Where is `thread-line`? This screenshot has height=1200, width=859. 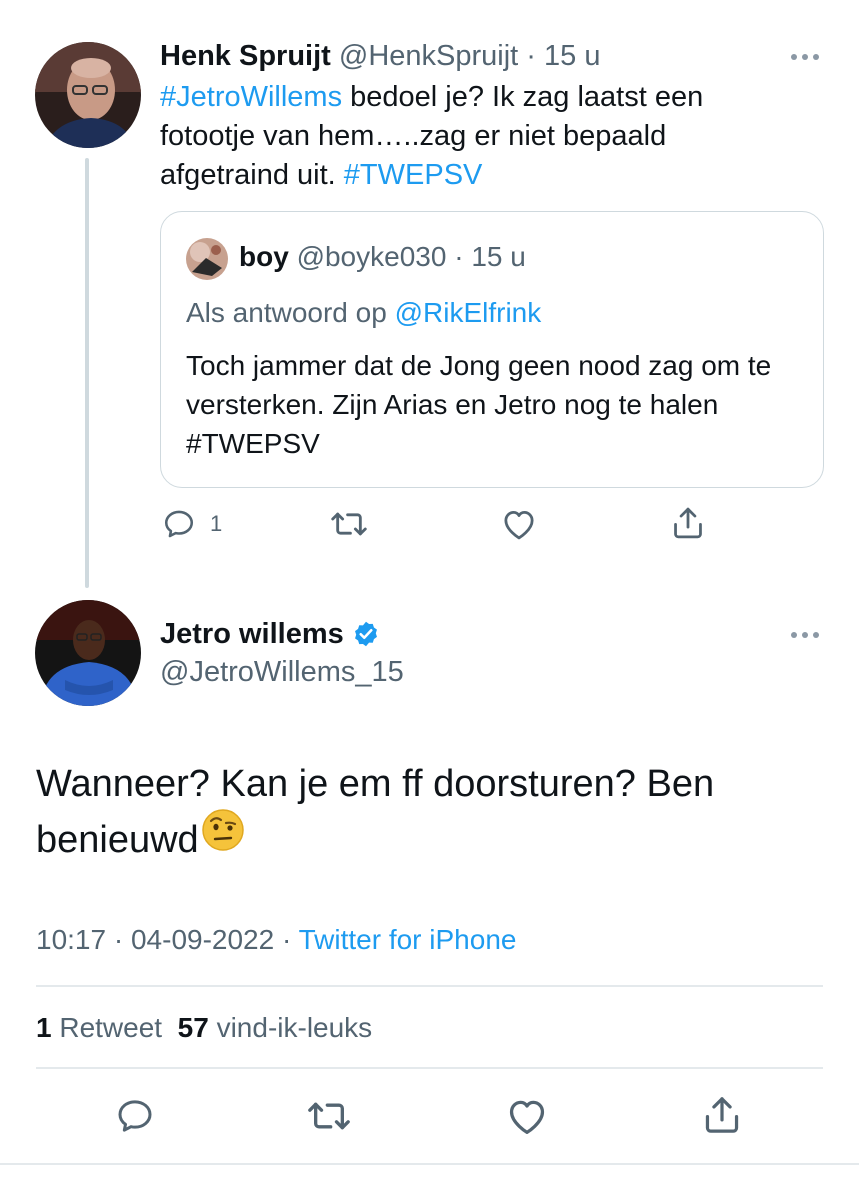 thread-line is located at coordinates (87, 373).